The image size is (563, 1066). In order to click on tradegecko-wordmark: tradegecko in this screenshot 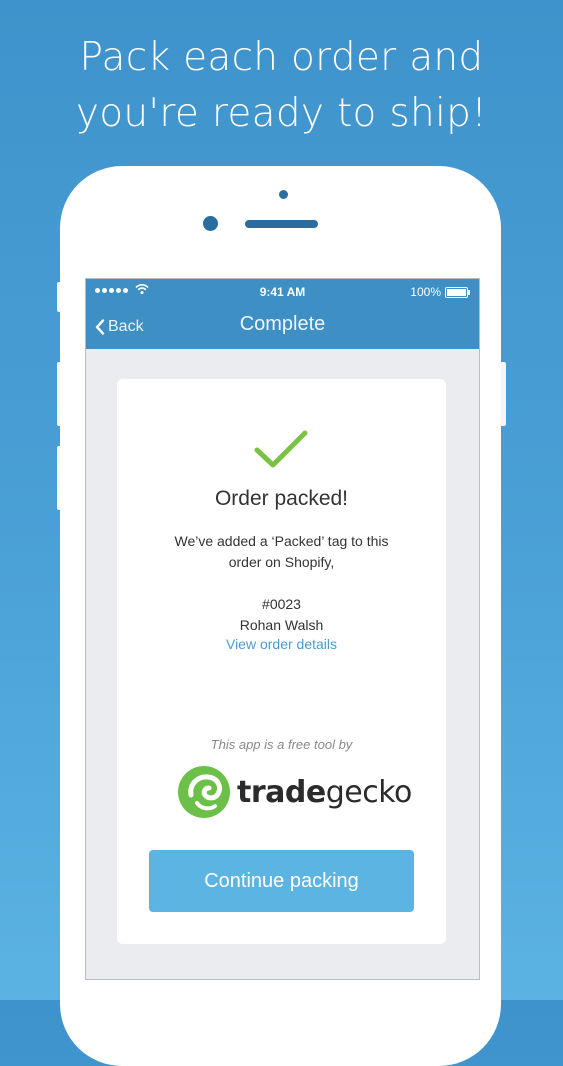, I will do `click(324, 792)`.